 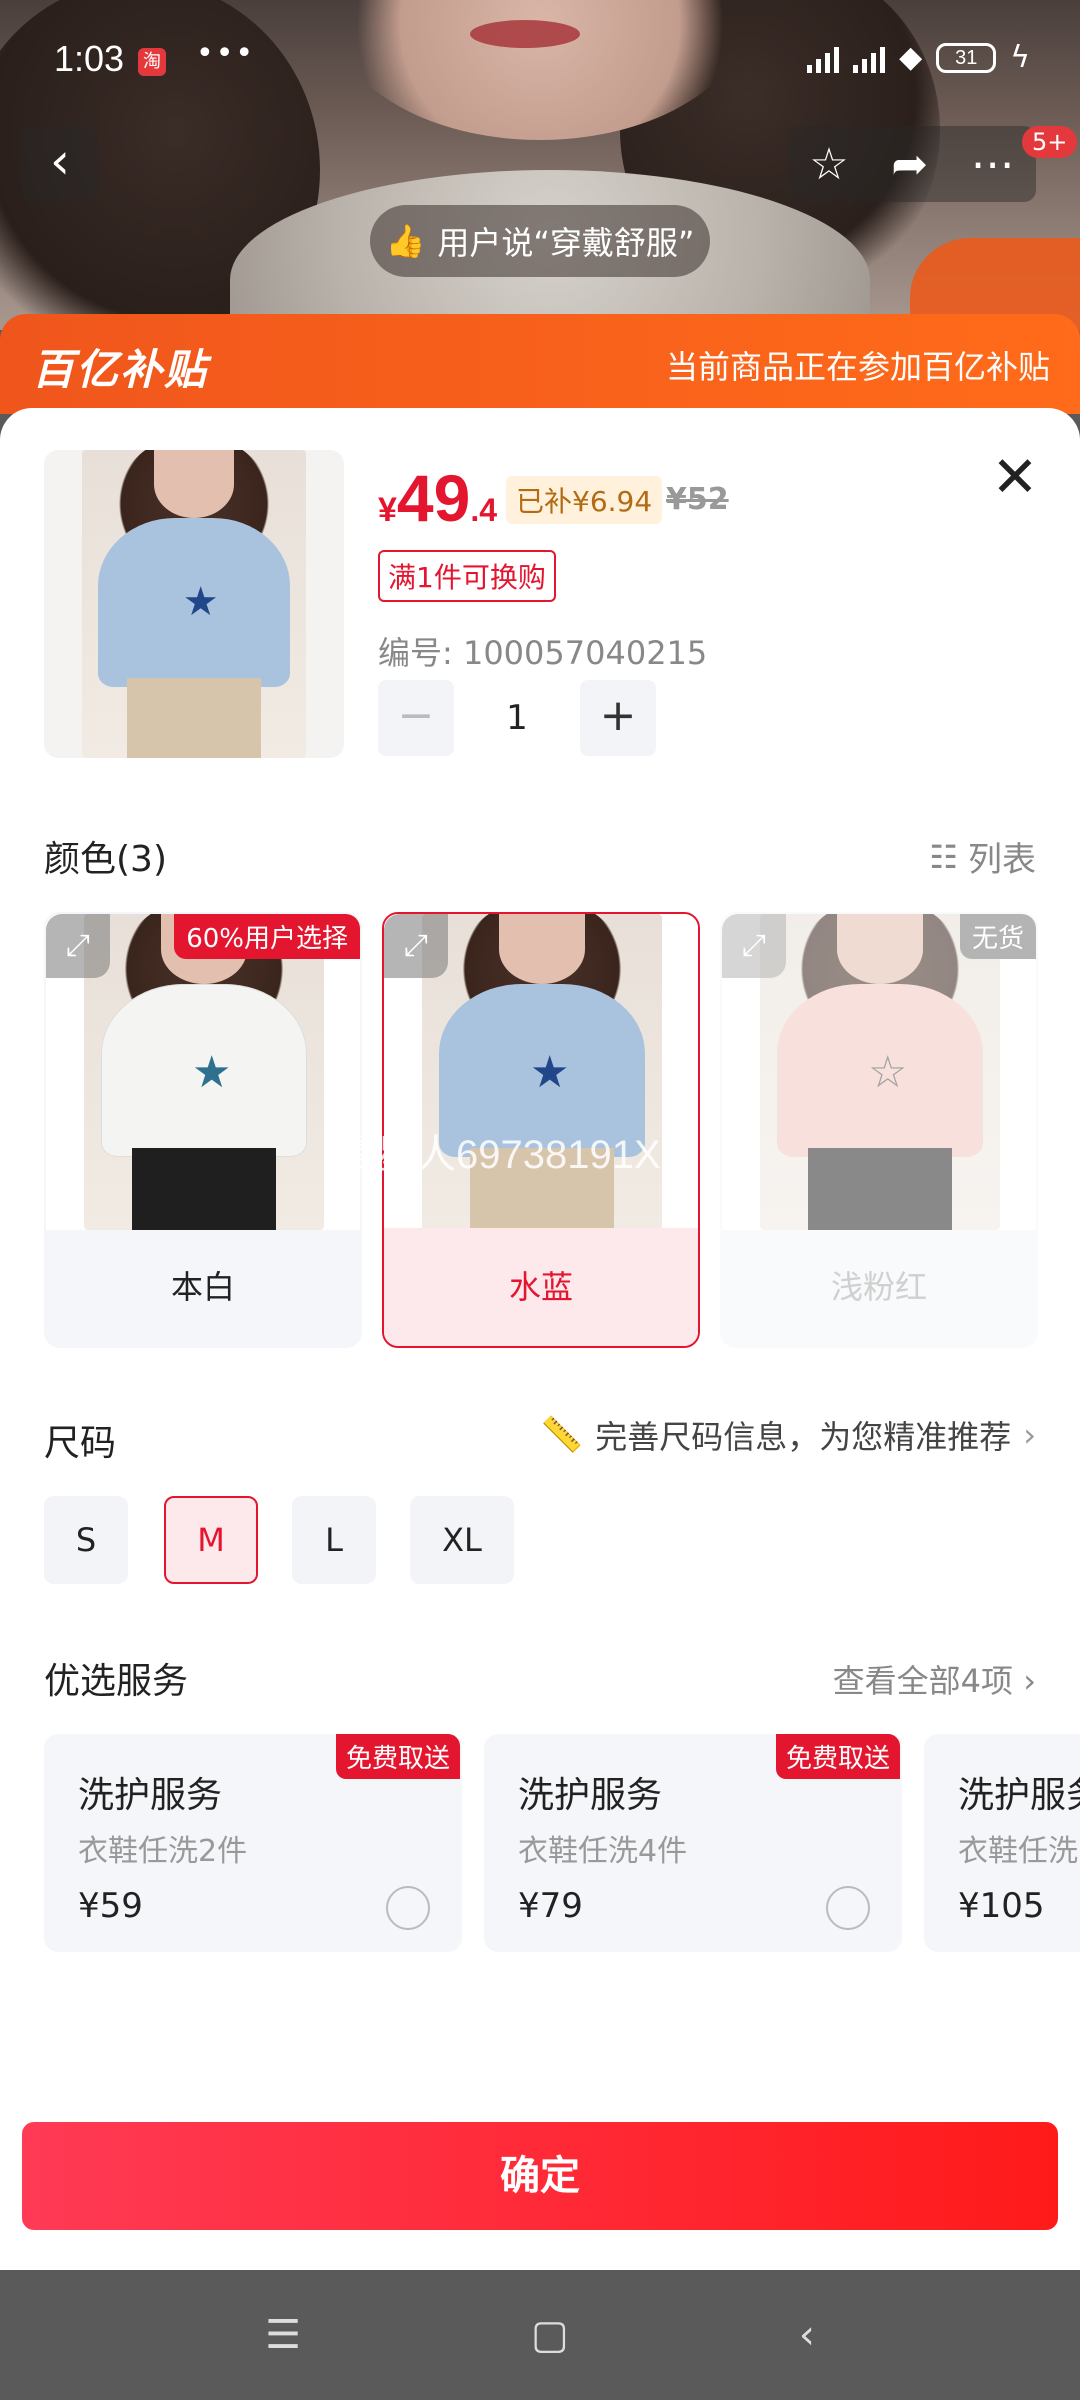 I want to click on close-button: ✕, so click(x=1015, y=480).